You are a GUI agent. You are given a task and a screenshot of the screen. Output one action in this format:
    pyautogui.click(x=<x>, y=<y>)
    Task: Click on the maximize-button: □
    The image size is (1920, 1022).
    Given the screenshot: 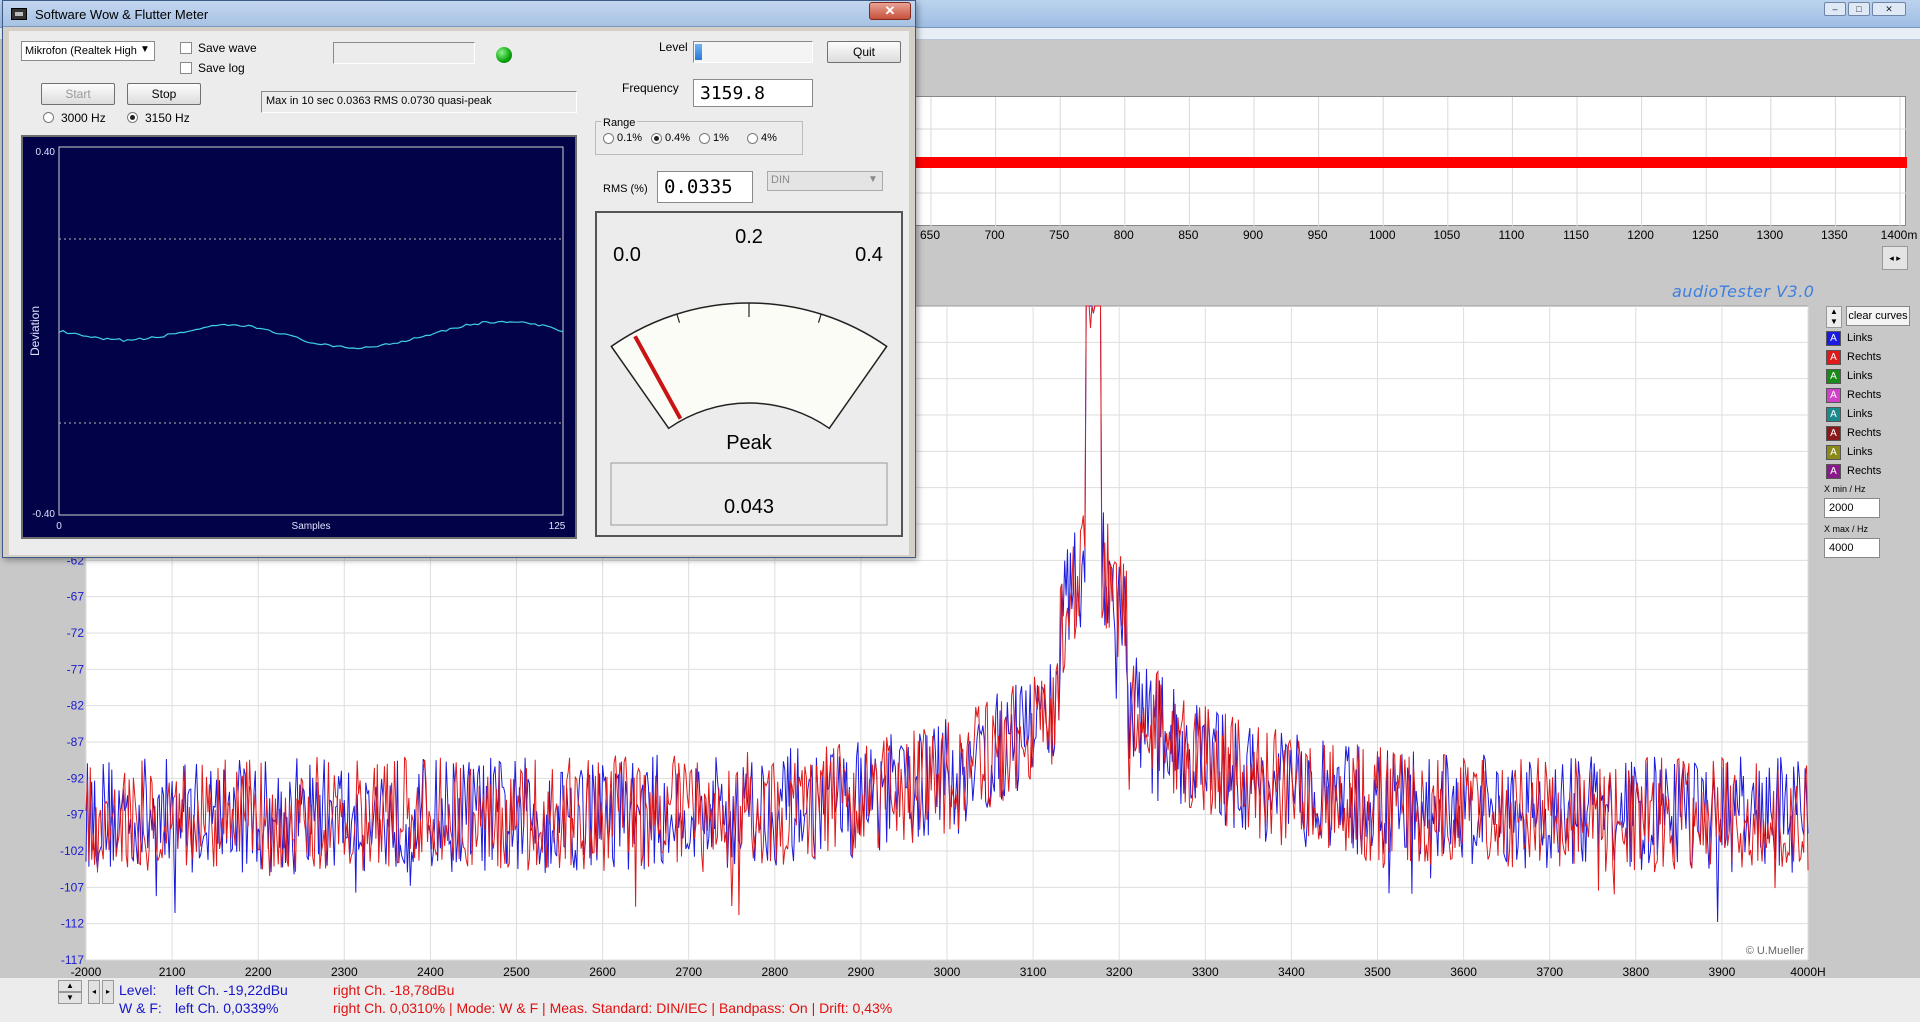 What is the action you would take?
    pyautogui.click(x=1859, y=9)
    